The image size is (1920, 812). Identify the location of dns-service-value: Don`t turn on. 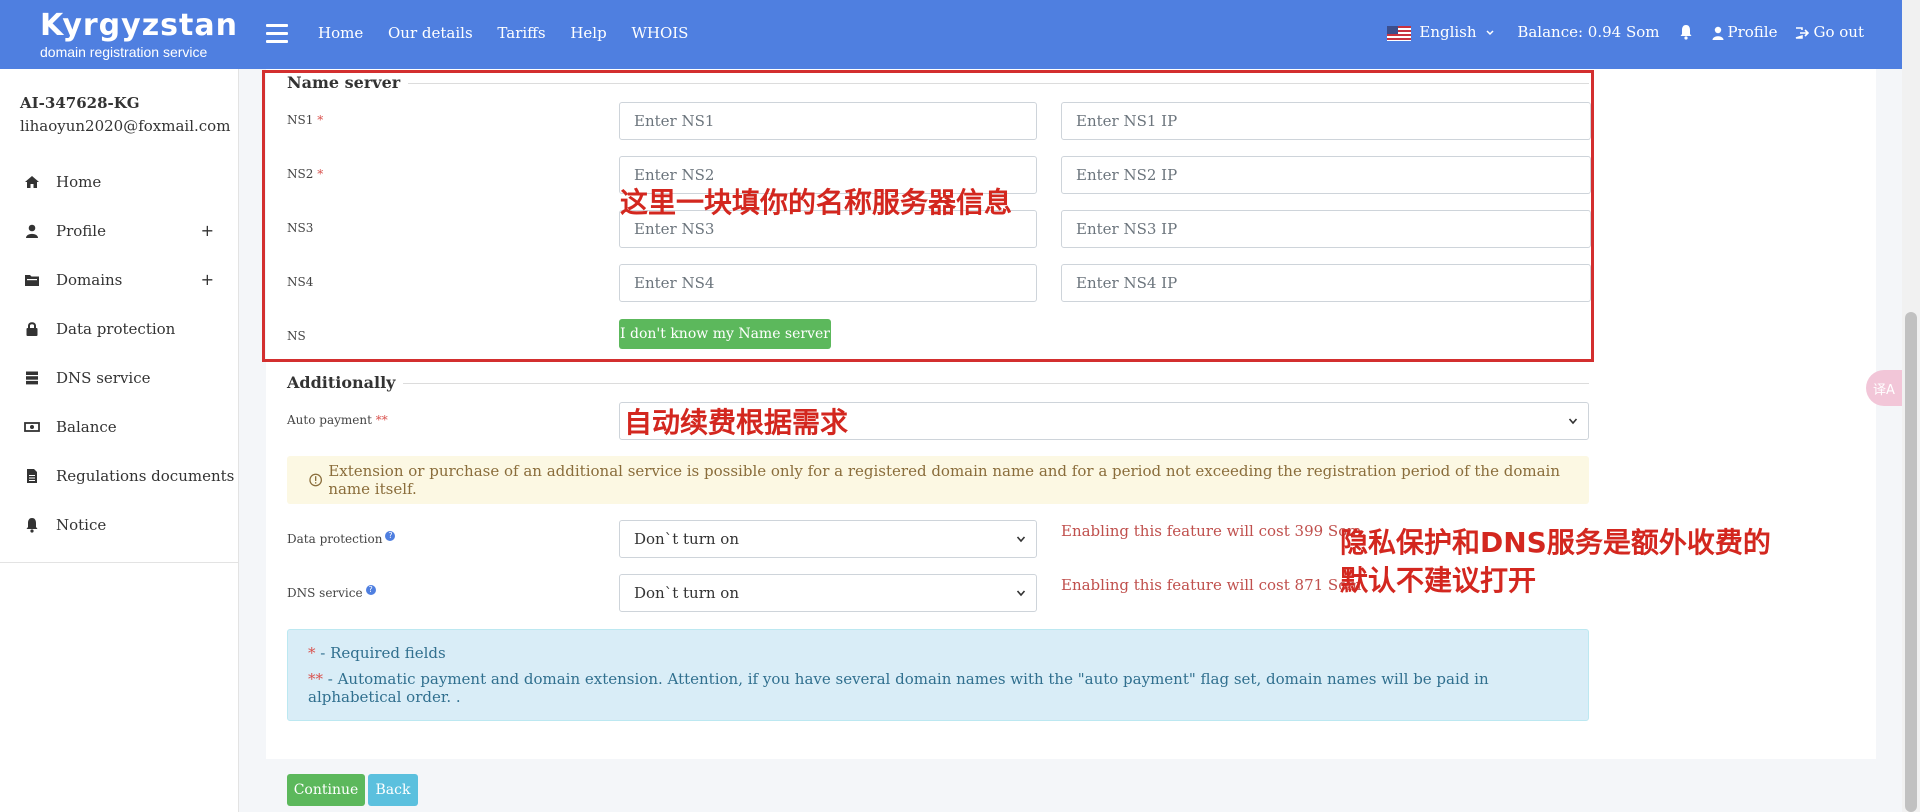
(686, 593).